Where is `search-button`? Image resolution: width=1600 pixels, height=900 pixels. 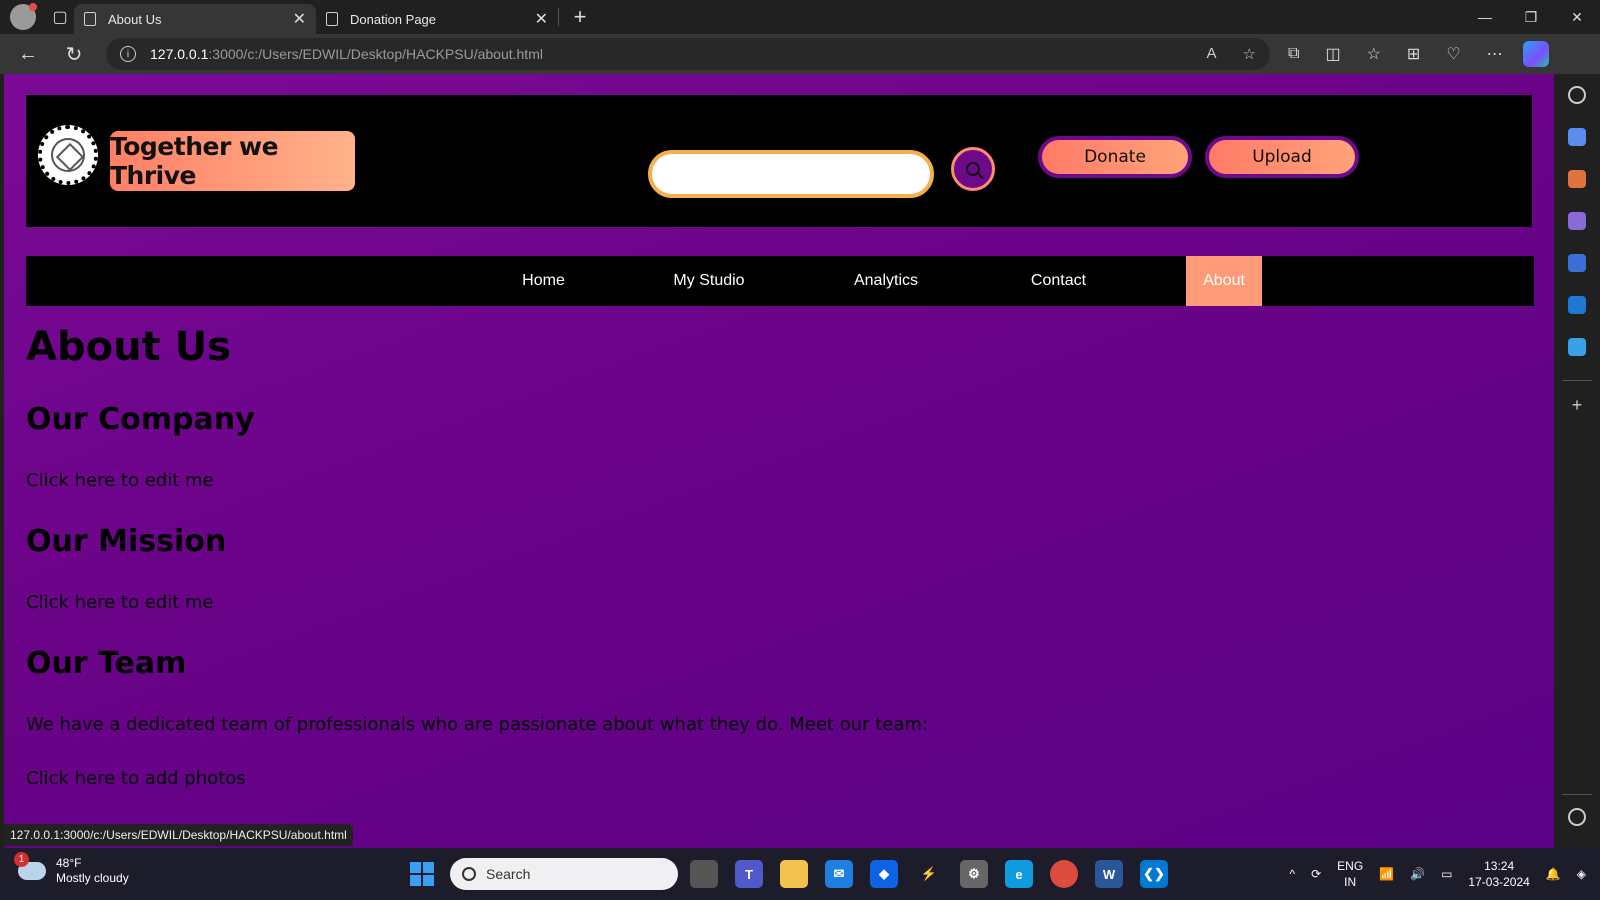
search-button is located at coordinates (973, 169).